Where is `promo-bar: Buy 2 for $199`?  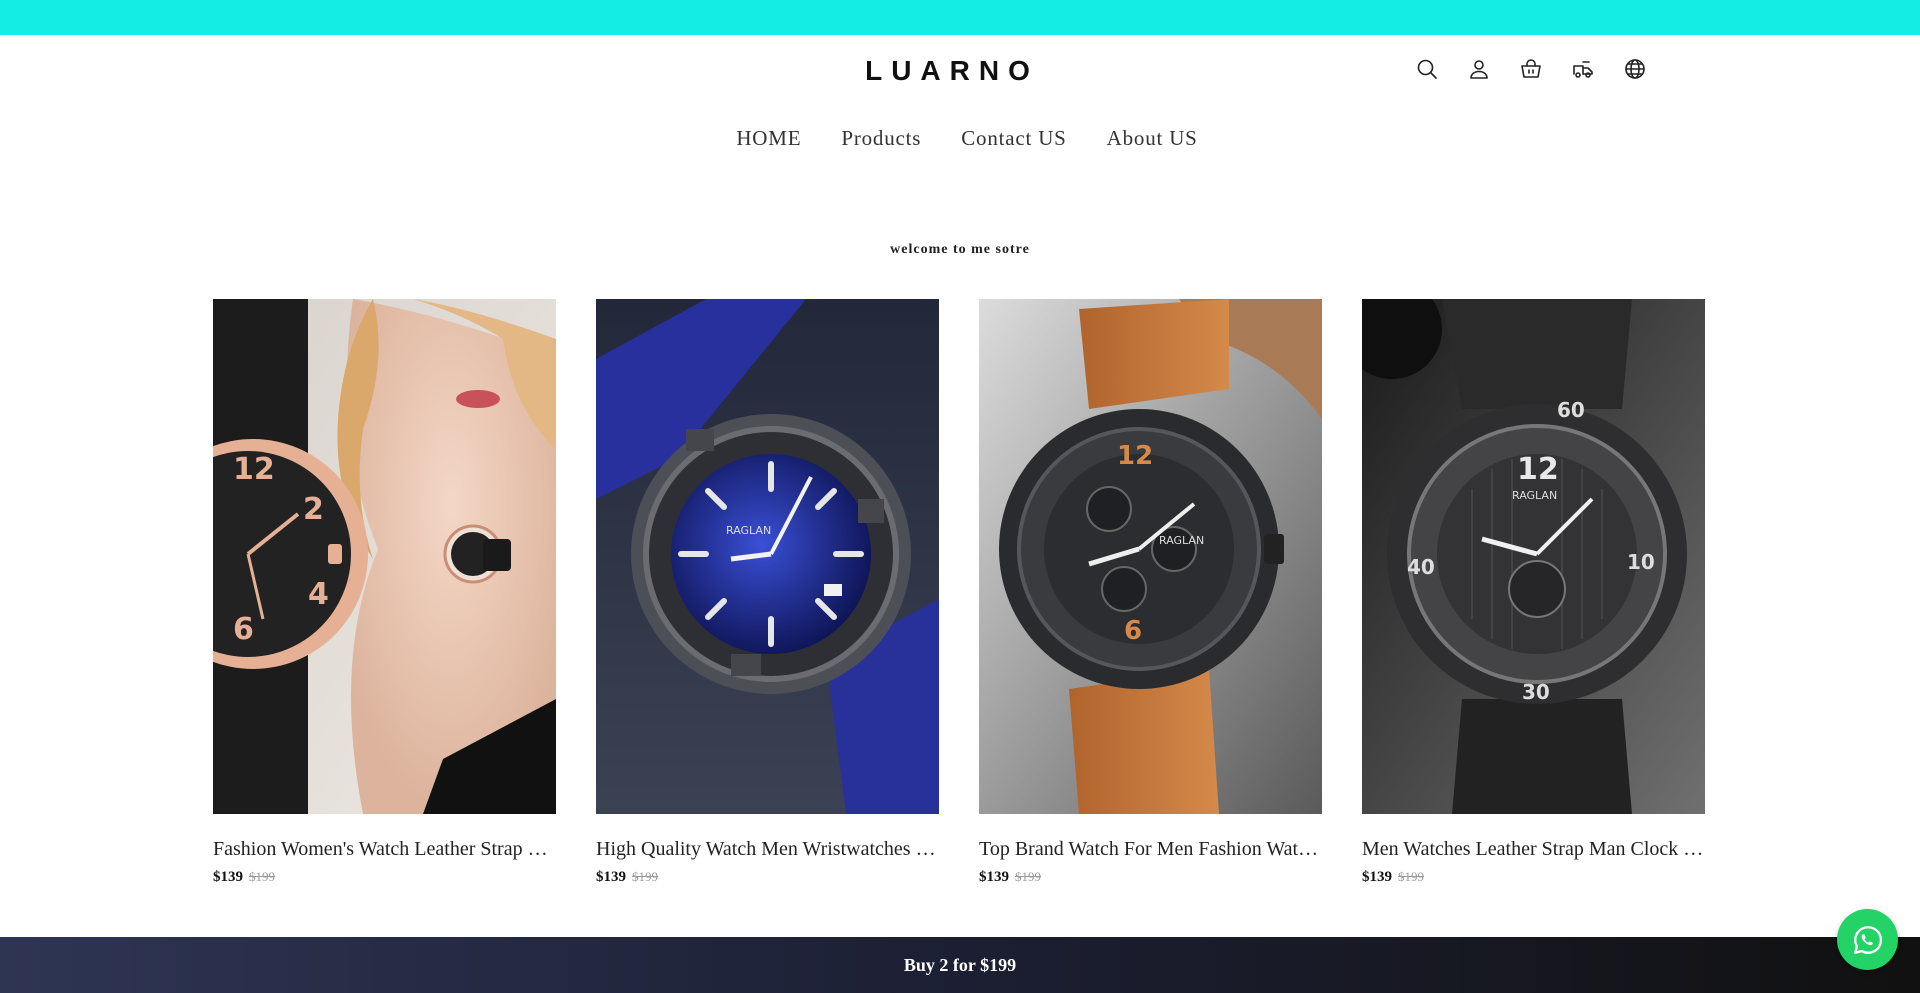 promo-bar: Buy 2 for $199 is located at coordinates (960, 965).